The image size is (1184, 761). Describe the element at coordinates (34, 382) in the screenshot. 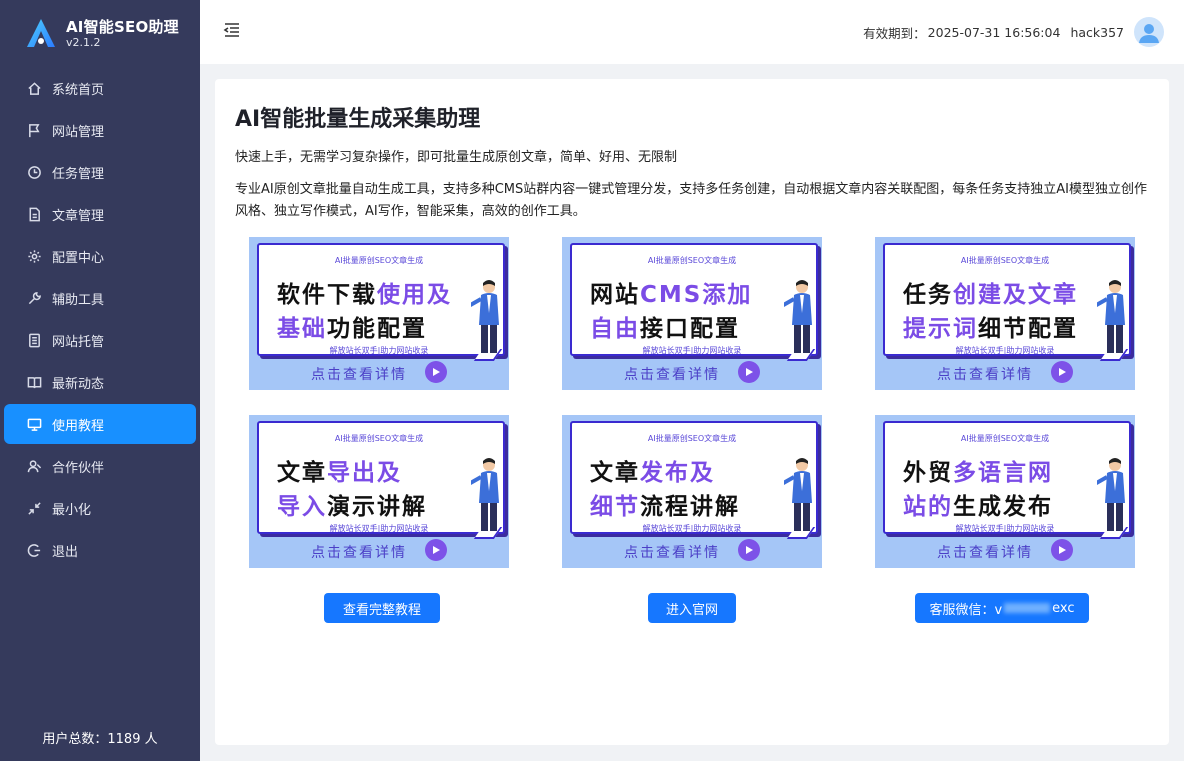

I see `book-icon` at that location.